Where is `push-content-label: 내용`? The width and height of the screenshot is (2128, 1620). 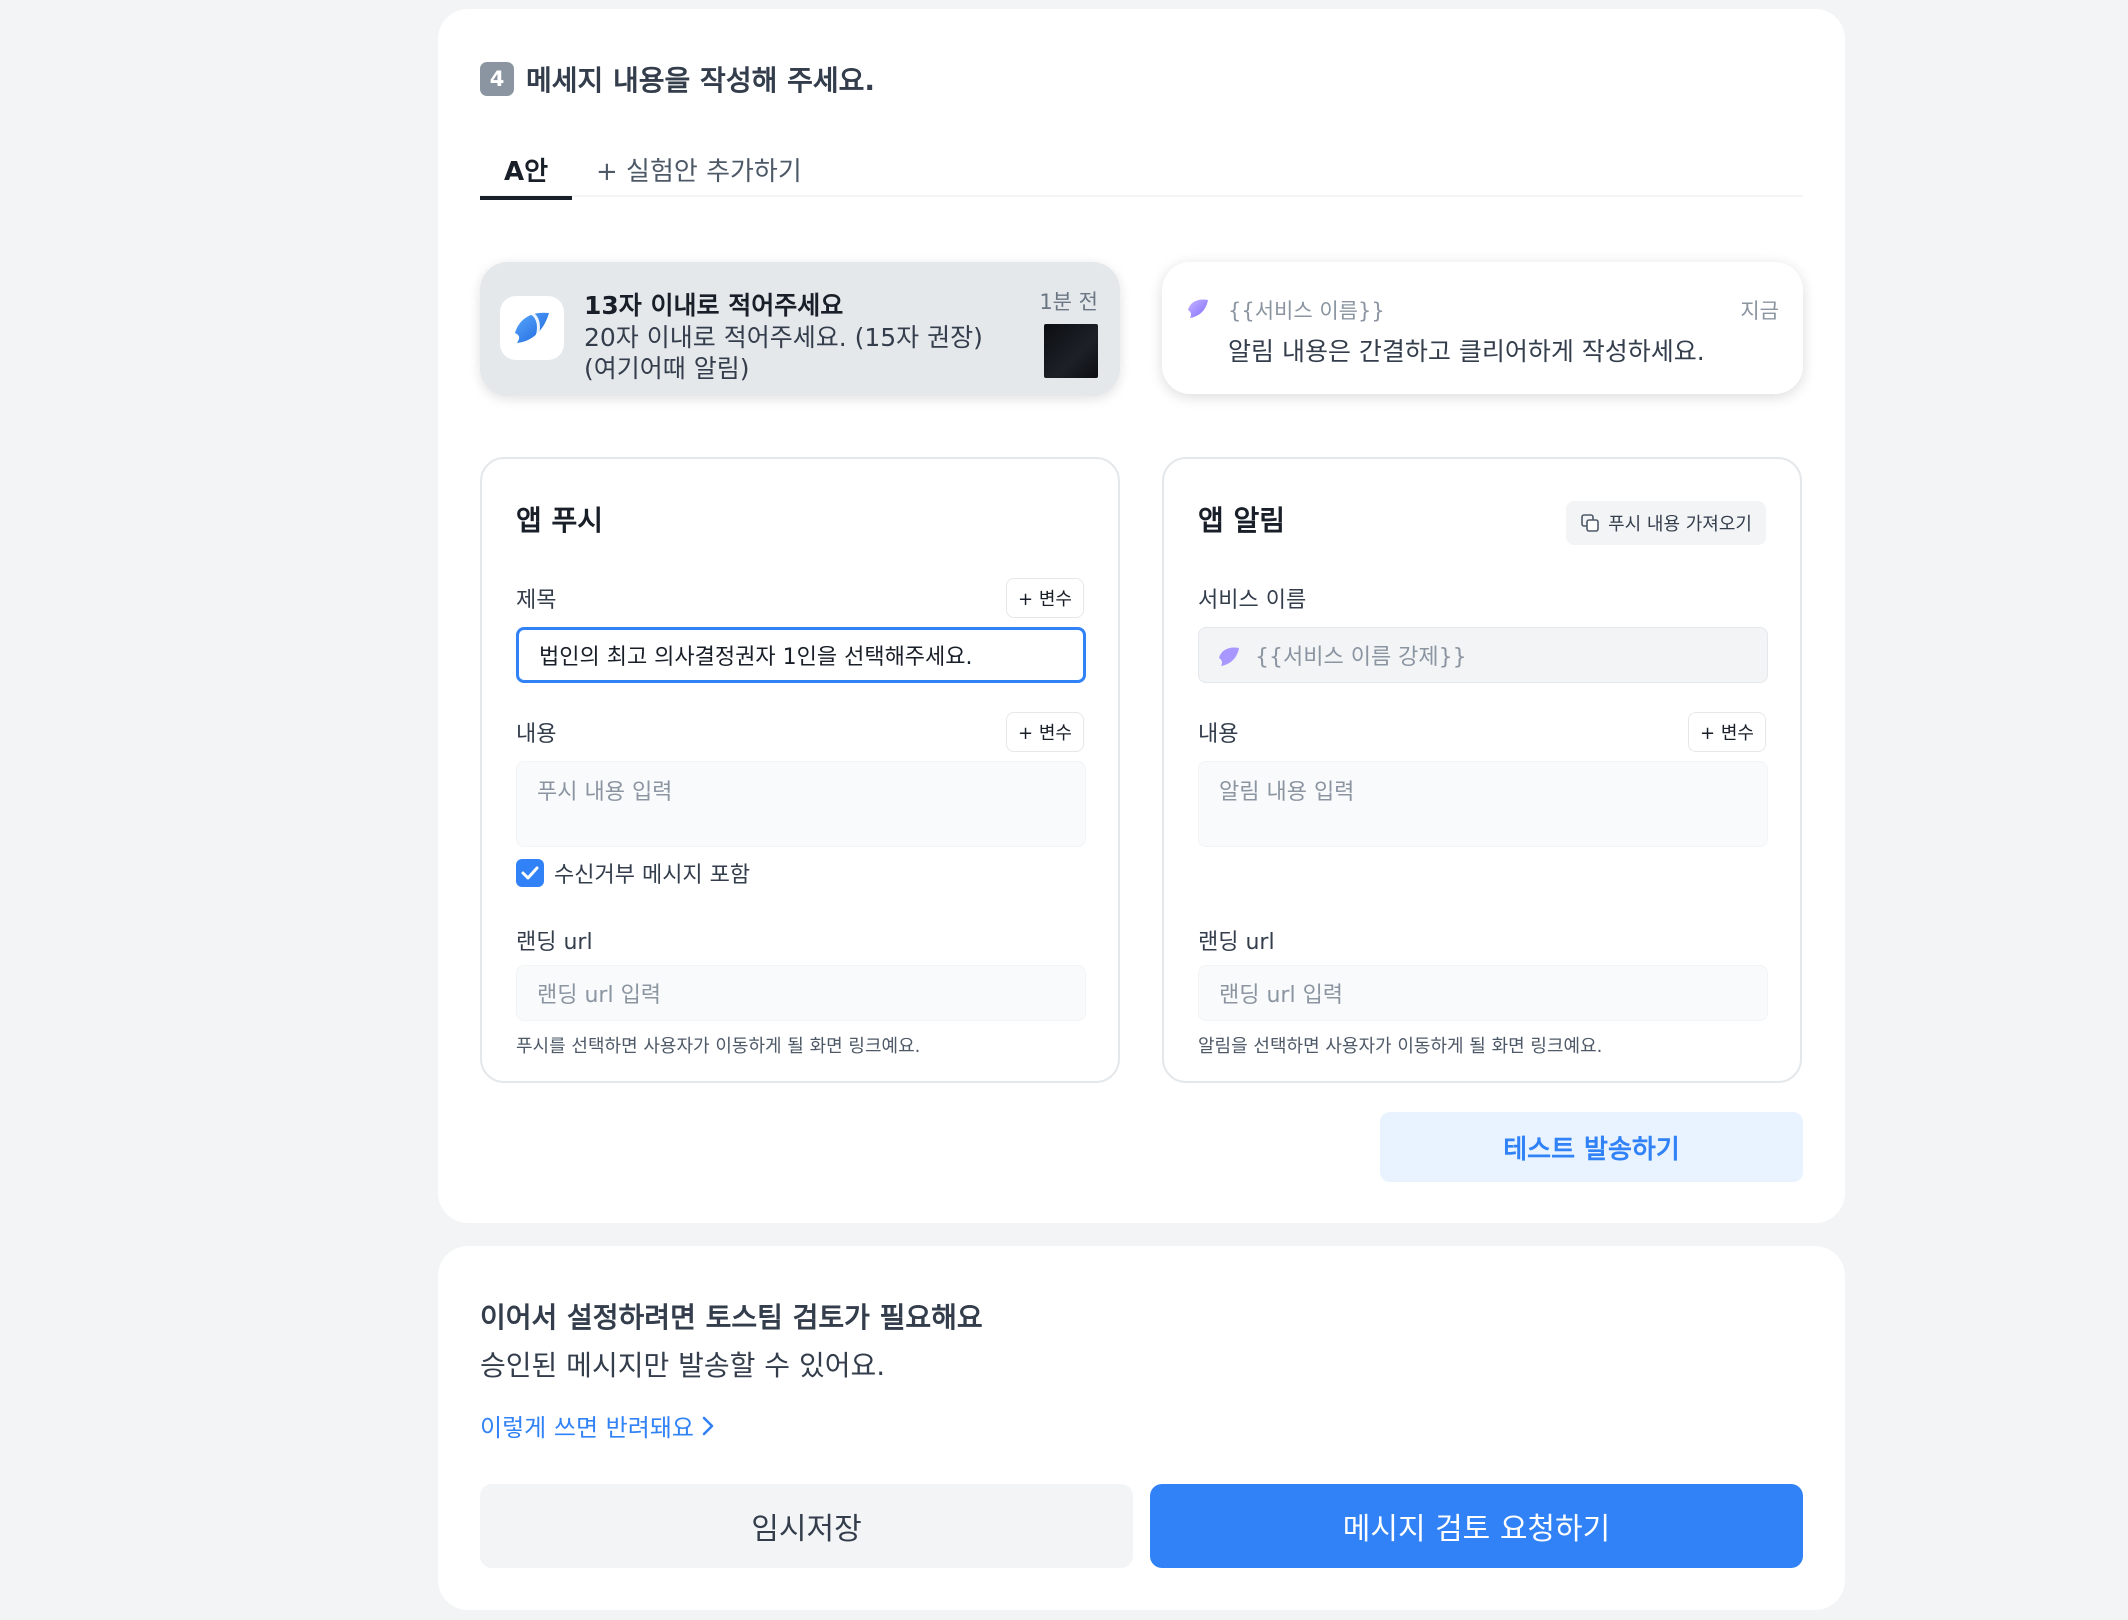
push-content-label: 내용 is located at coordinates (536, 734).